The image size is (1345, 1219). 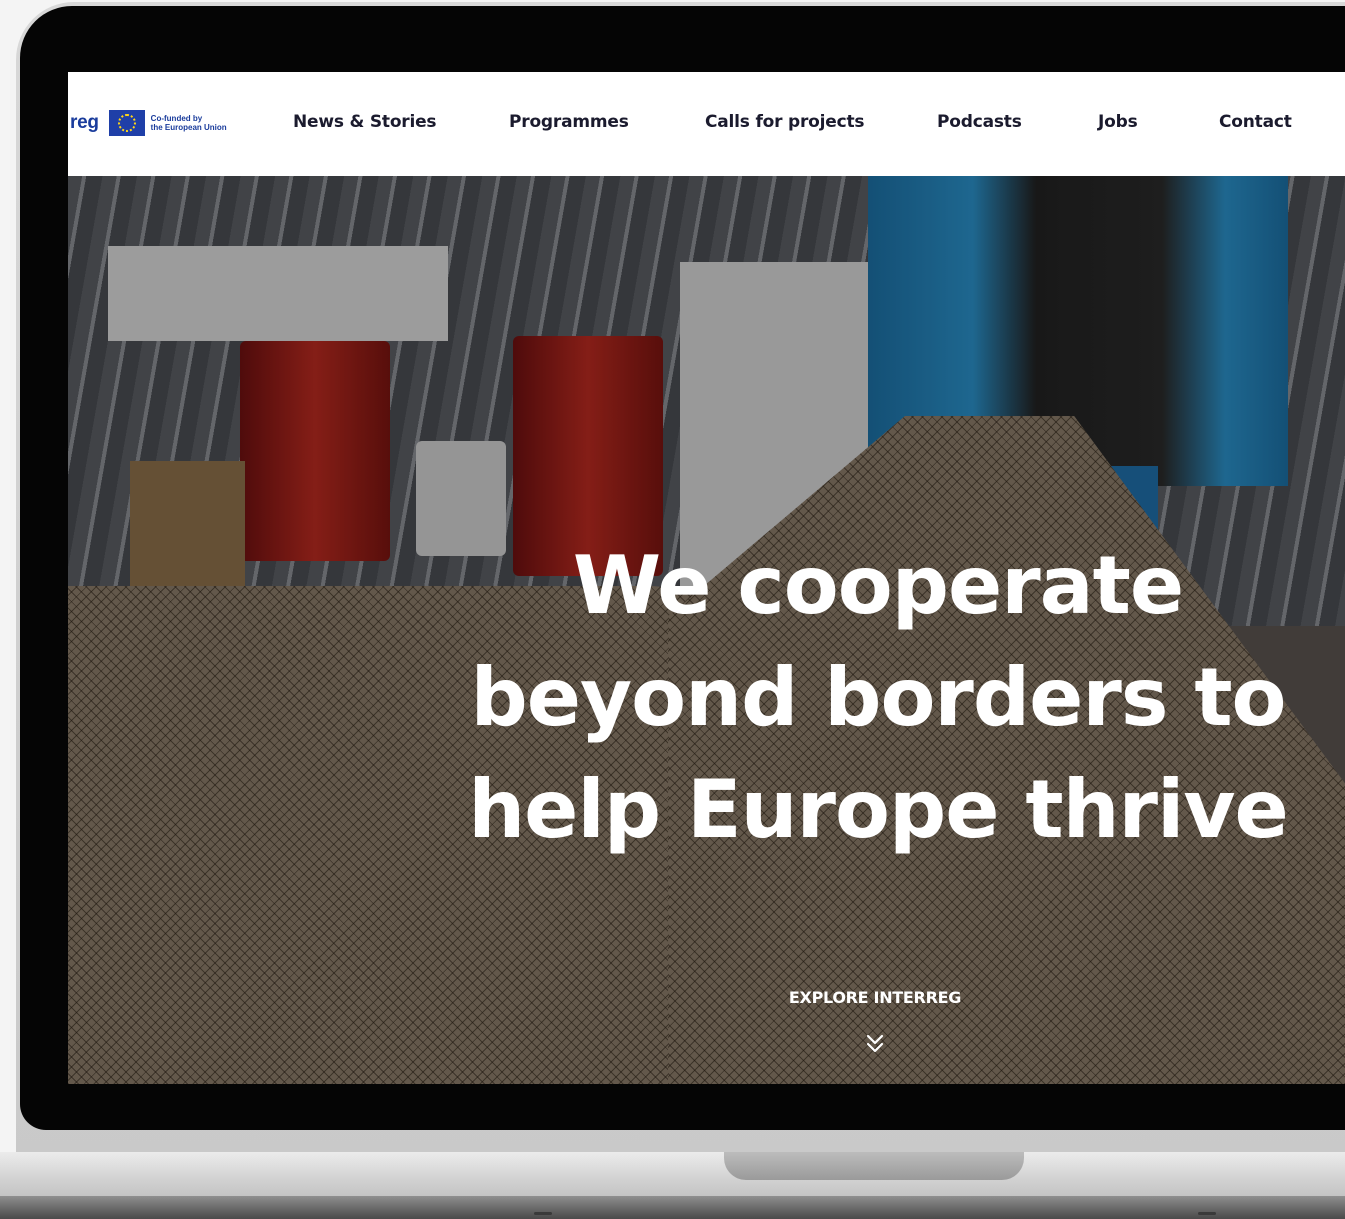 I want to click on double-chevron-down-icon, so click(x=875, y=1044).